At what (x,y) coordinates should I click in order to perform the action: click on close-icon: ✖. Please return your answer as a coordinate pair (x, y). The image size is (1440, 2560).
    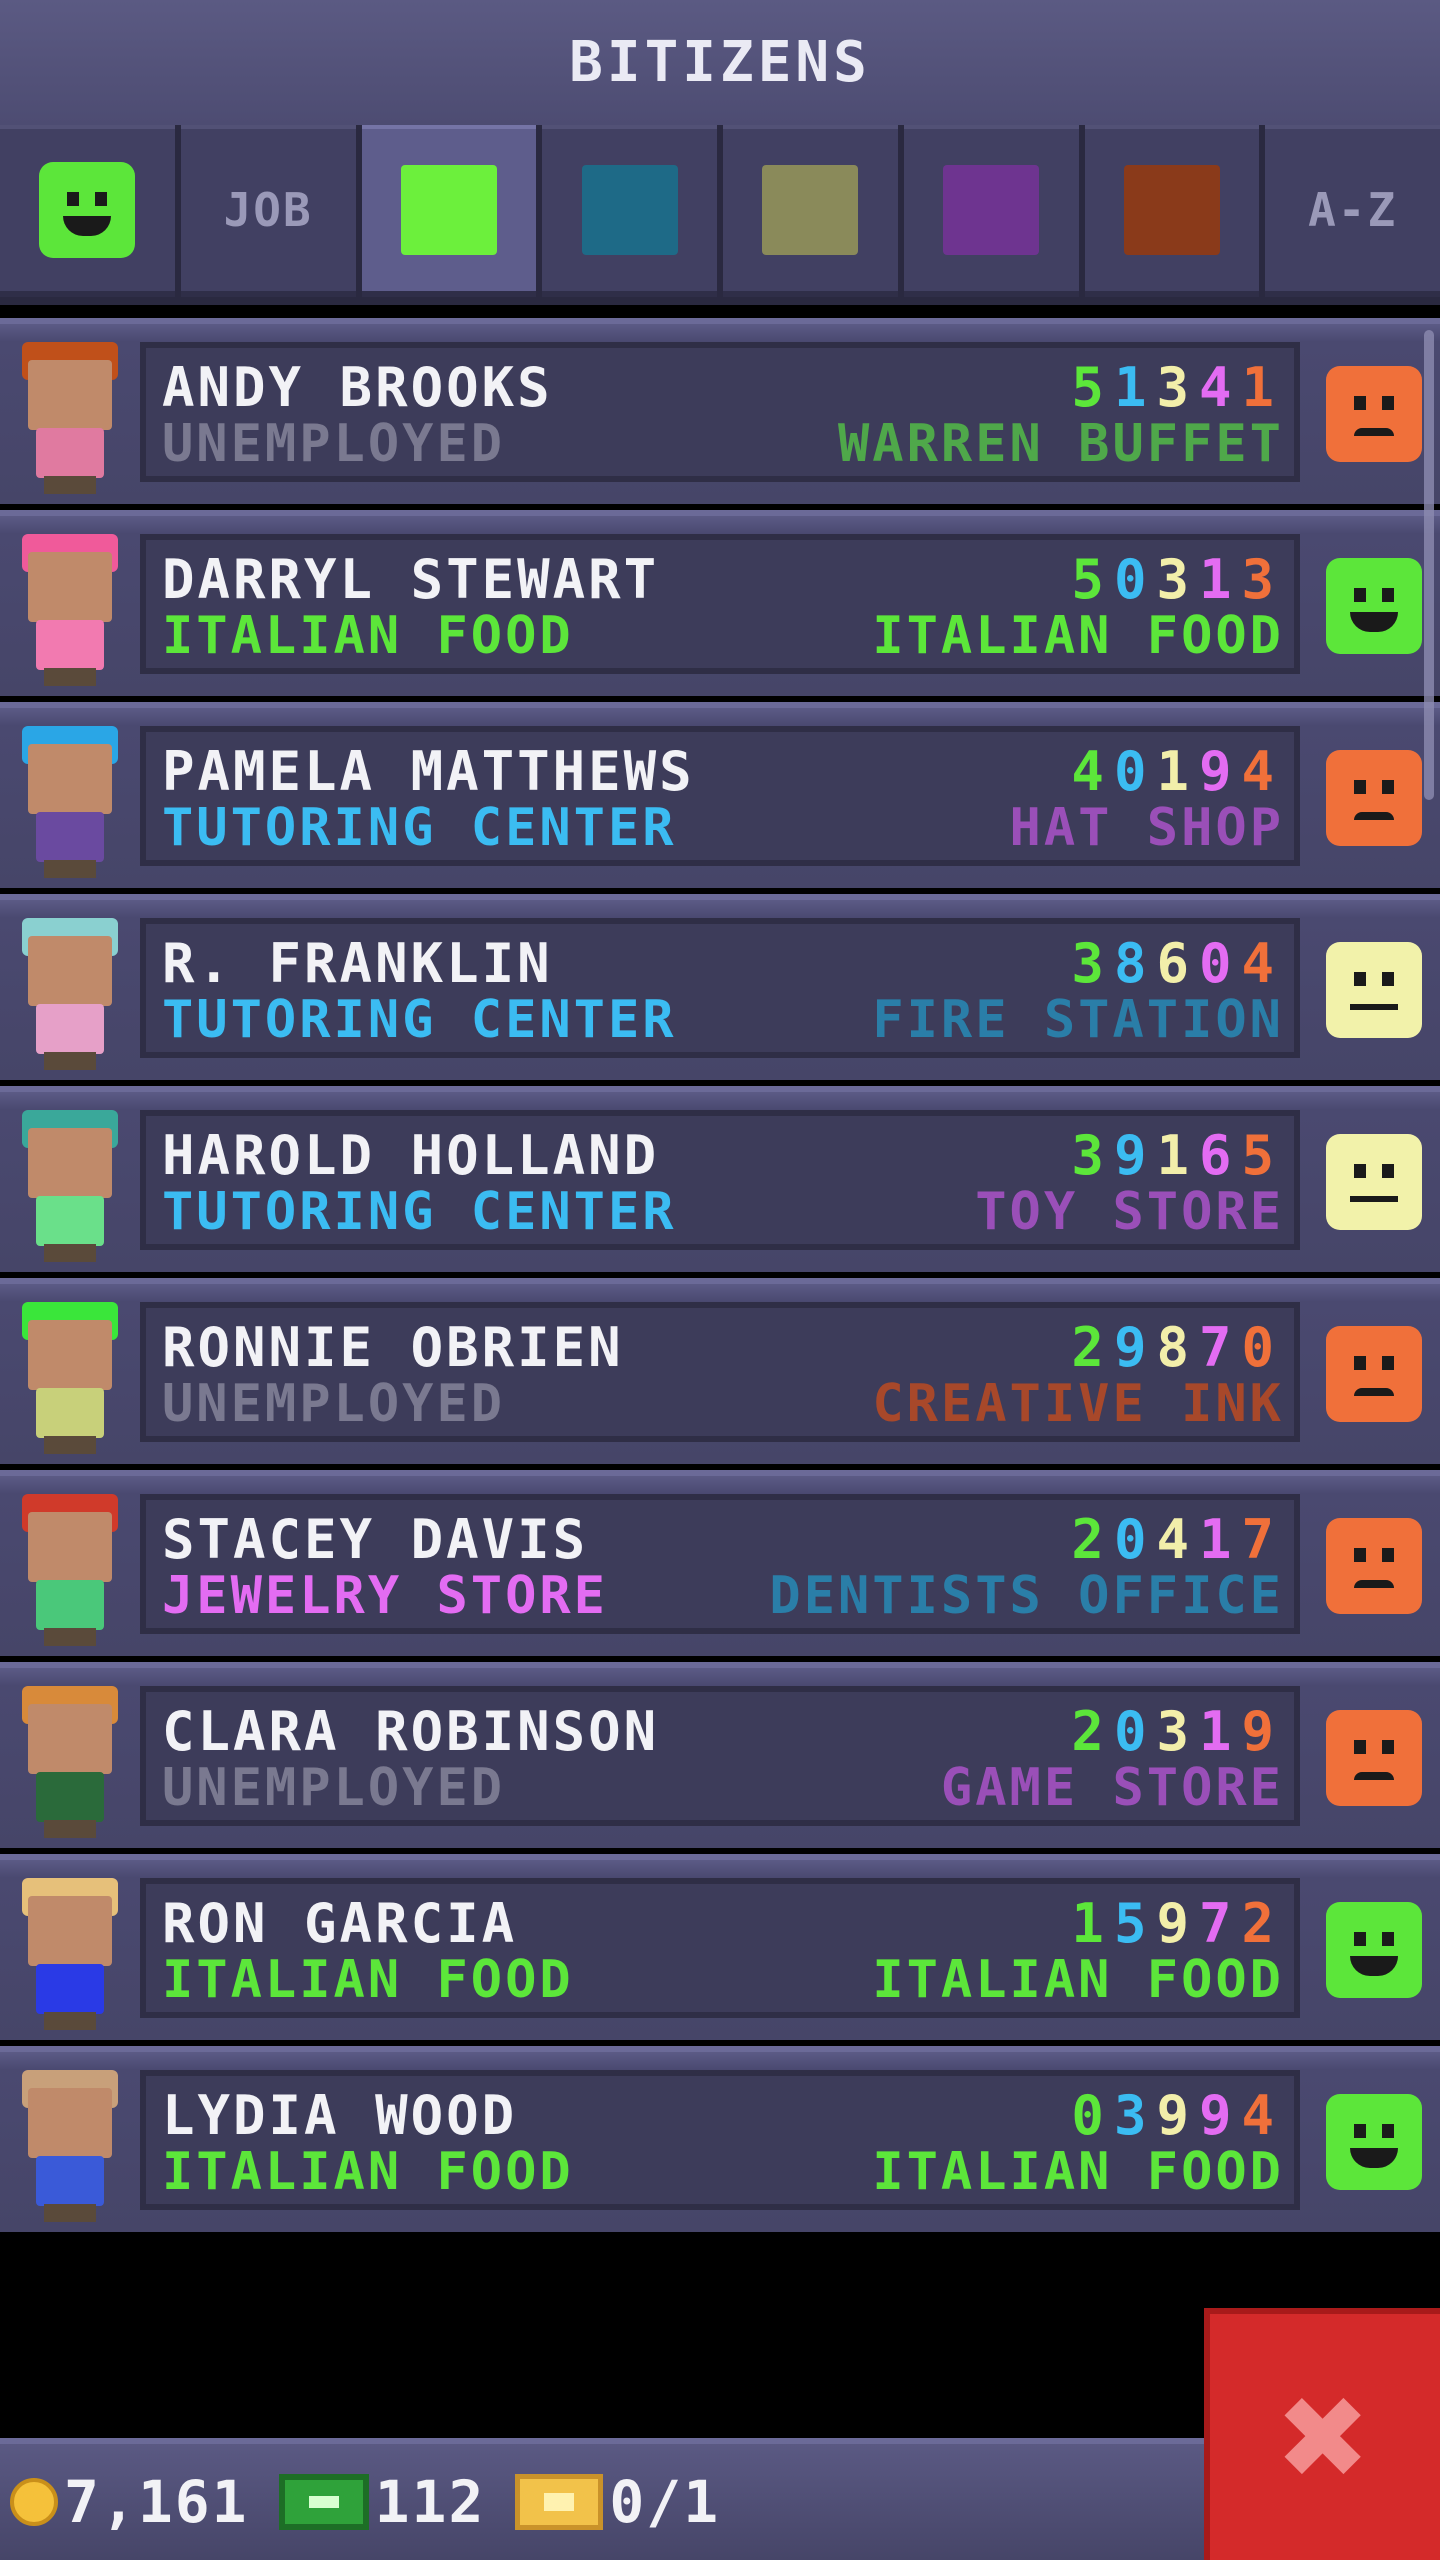
    Looking at the image, I should click on (1325, 2437).